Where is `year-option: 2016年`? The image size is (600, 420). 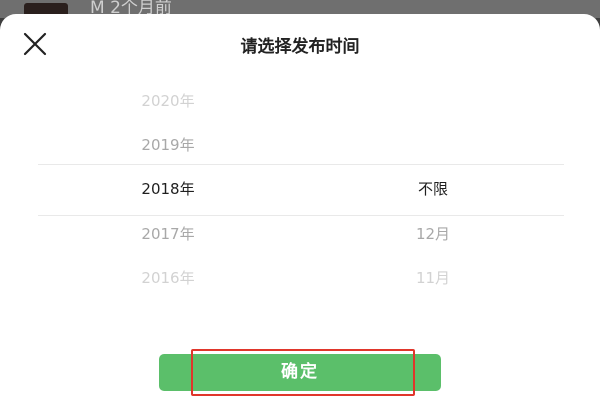
year-option: 2016年 is located at coordinates (168, 278).